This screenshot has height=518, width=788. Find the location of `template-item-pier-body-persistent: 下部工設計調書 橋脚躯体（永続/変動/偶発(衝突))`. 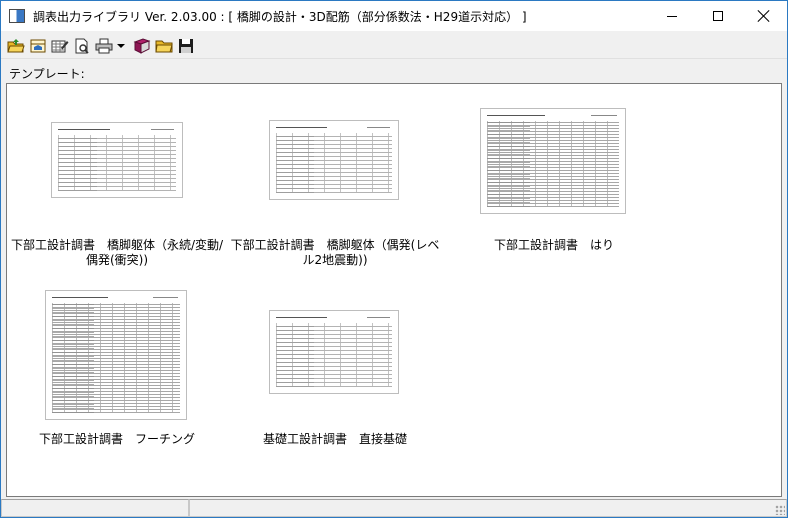

template-item-pier-body-persistent: 下部工設計調書 橋脚躯体（永続/変動/偶発(衝突)) is located at coordinates (117, 179).